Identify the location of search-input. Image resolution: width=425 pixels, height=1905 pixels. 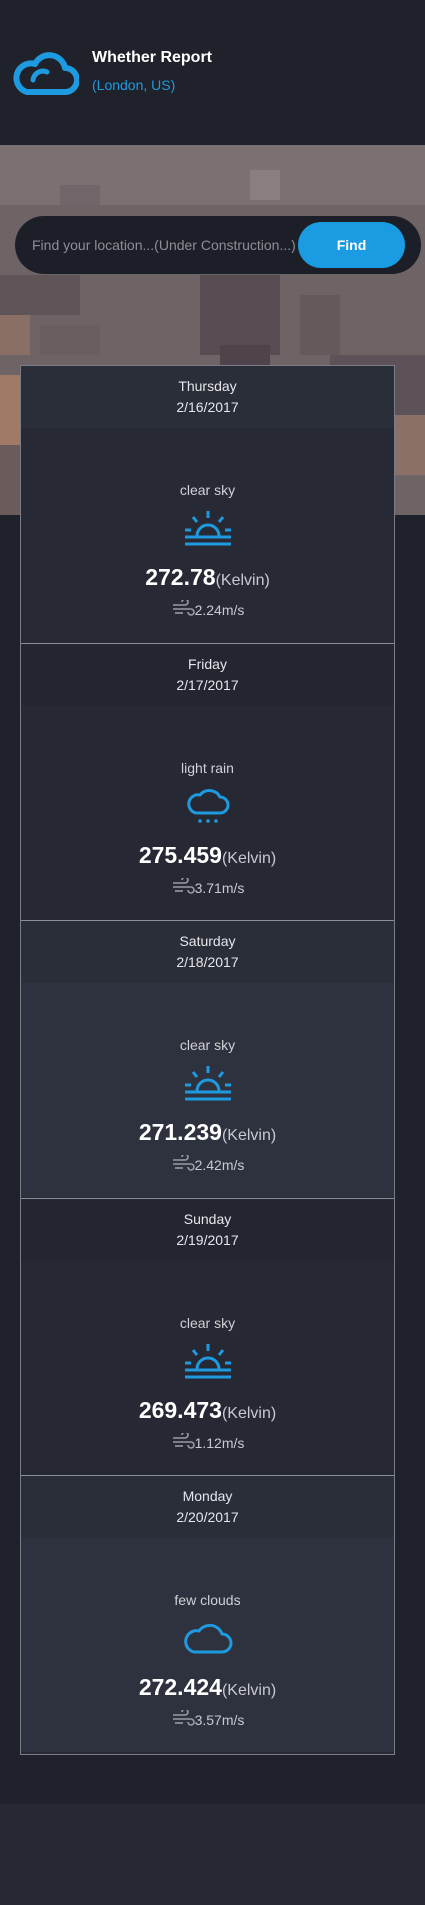
(171, 245).